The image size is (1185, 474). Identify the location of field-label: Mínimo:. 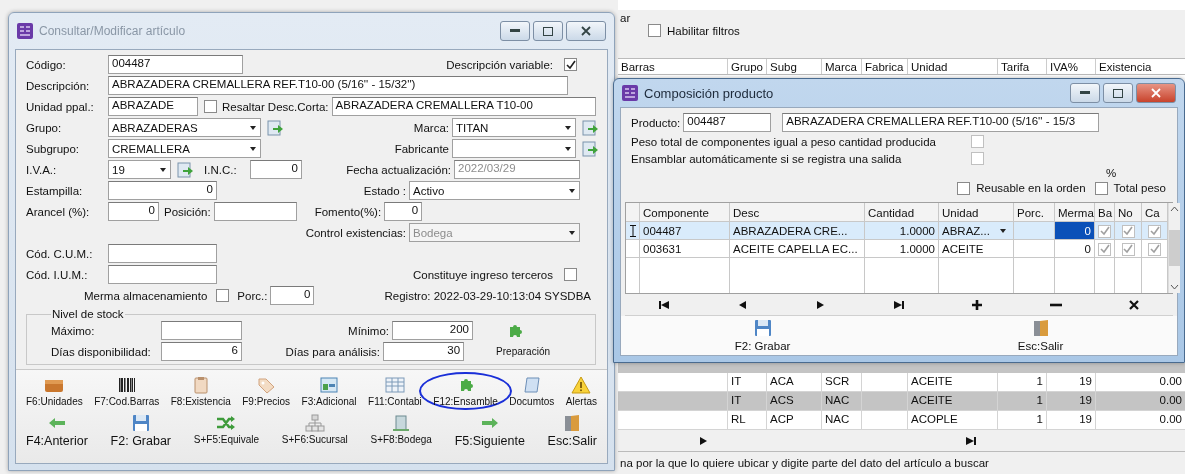
(369, 330).